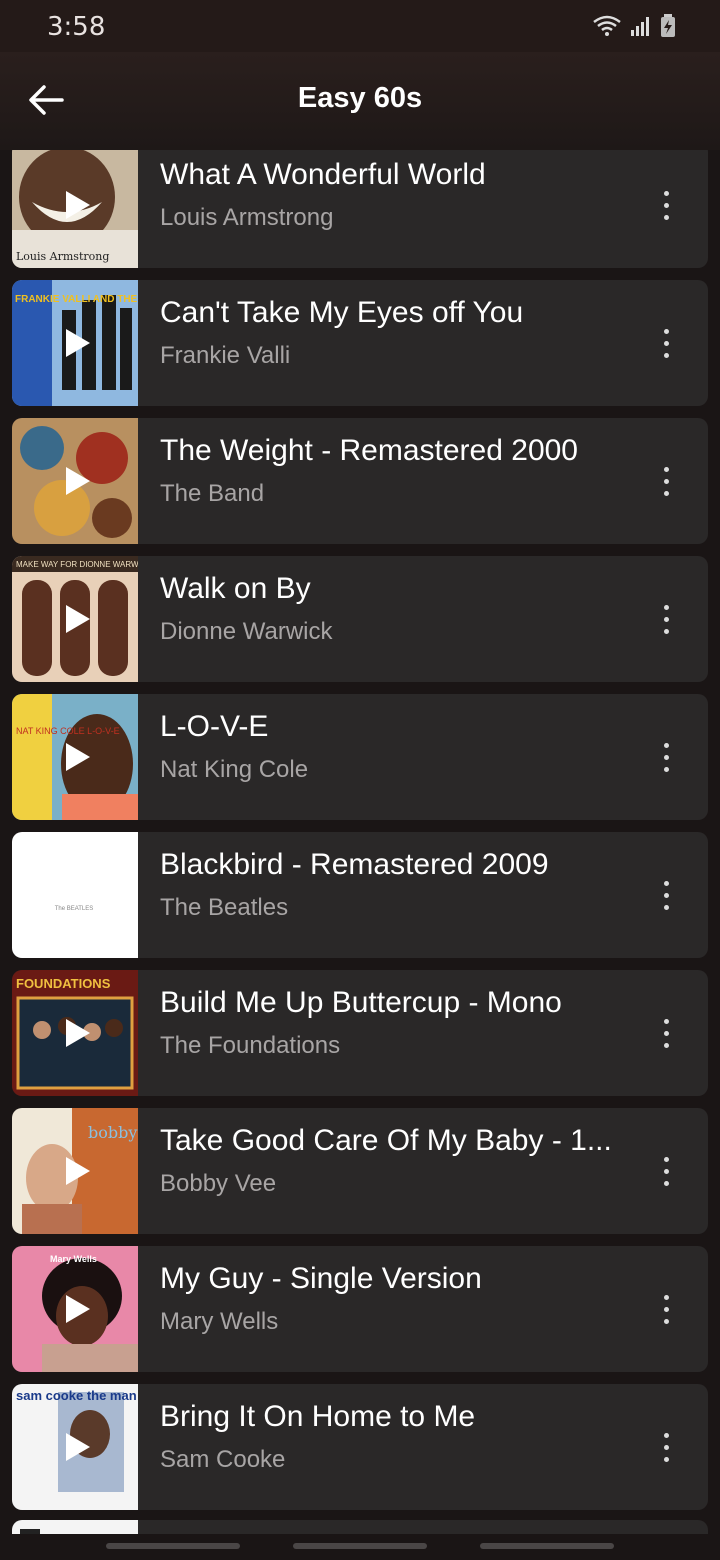 The height and width of the screenshot is (1560, 720). Describe the element at coordinates (321, 1278) in the screenshot. I see `track-title: My Guy - Single Version` at that location.